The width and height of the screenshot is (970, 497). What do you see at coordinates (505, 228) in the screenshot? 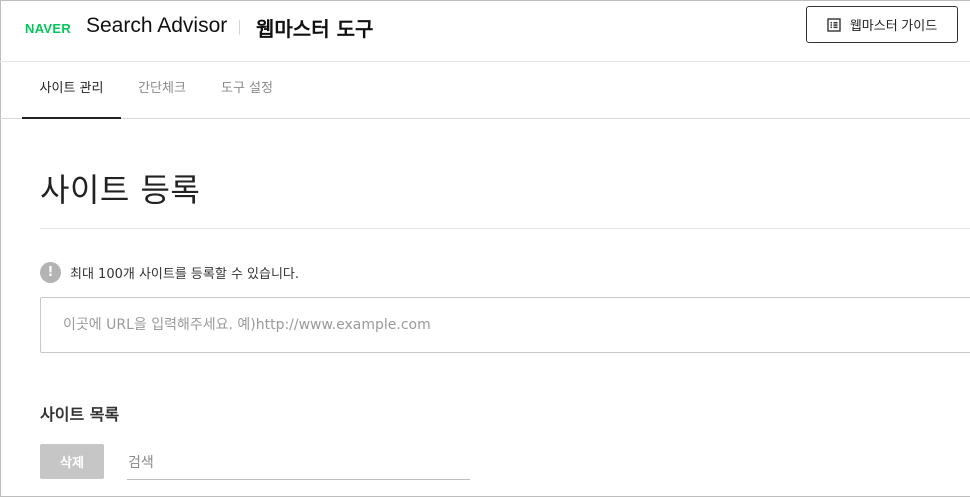
I see `title-divider` at bounding box center [505, 228].